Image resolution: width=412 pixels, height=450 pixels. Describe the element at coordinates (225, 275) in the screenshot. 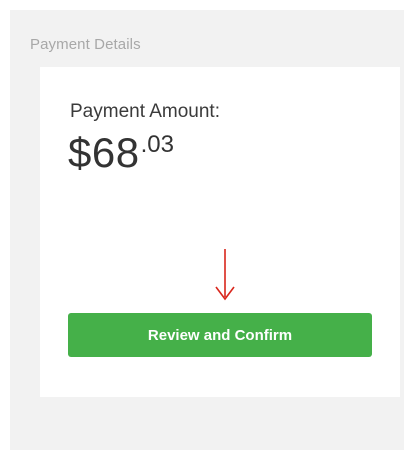

I see `down-arrow-icon` at that location.